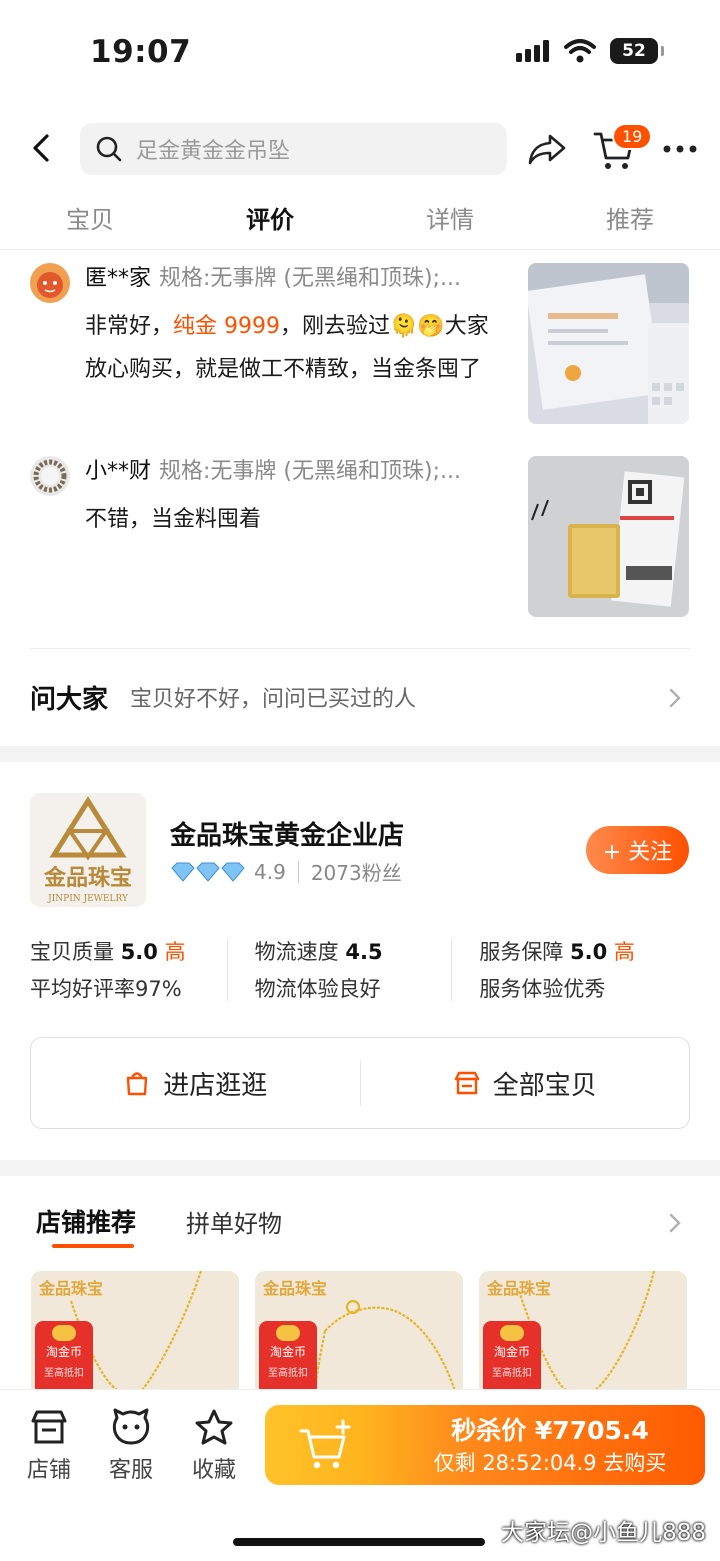 The height and width of the screenshot is (1561, 720). Describe the element at coordinates (93, 1246) in the screenshot. I see `active-tab-underline` at that location.